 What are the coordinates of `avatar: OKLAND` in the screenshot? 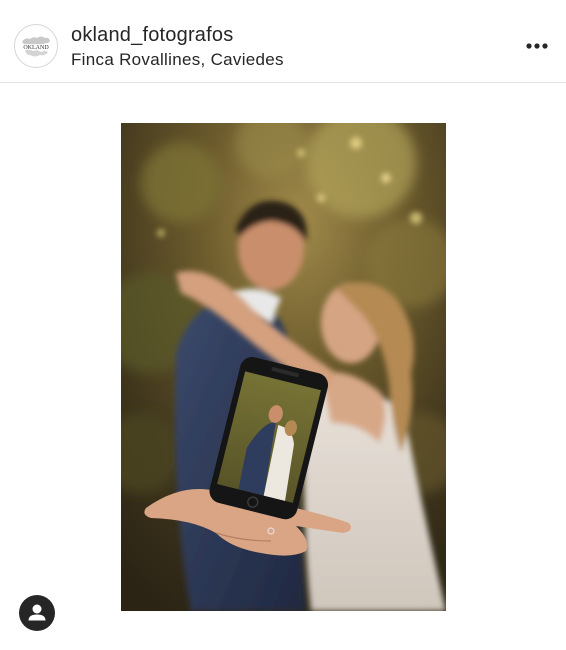 It's located at (36, 46).